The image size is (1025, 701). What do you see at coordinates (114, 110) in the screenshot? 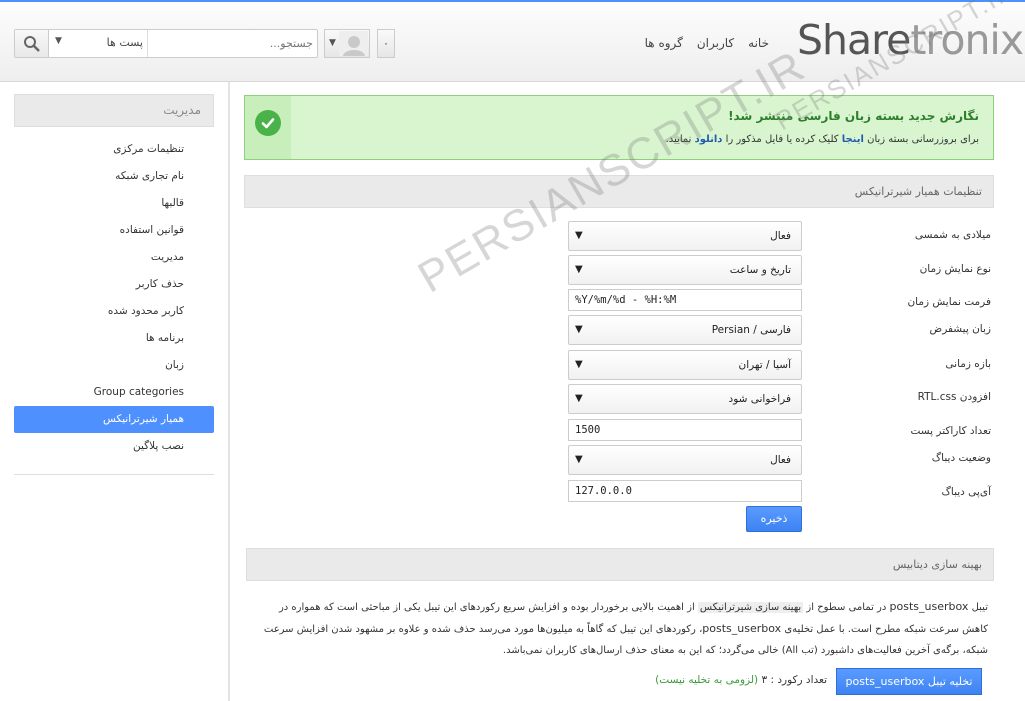
I see `sidebar-title: مدیریت` at bounding box center [114, 110].